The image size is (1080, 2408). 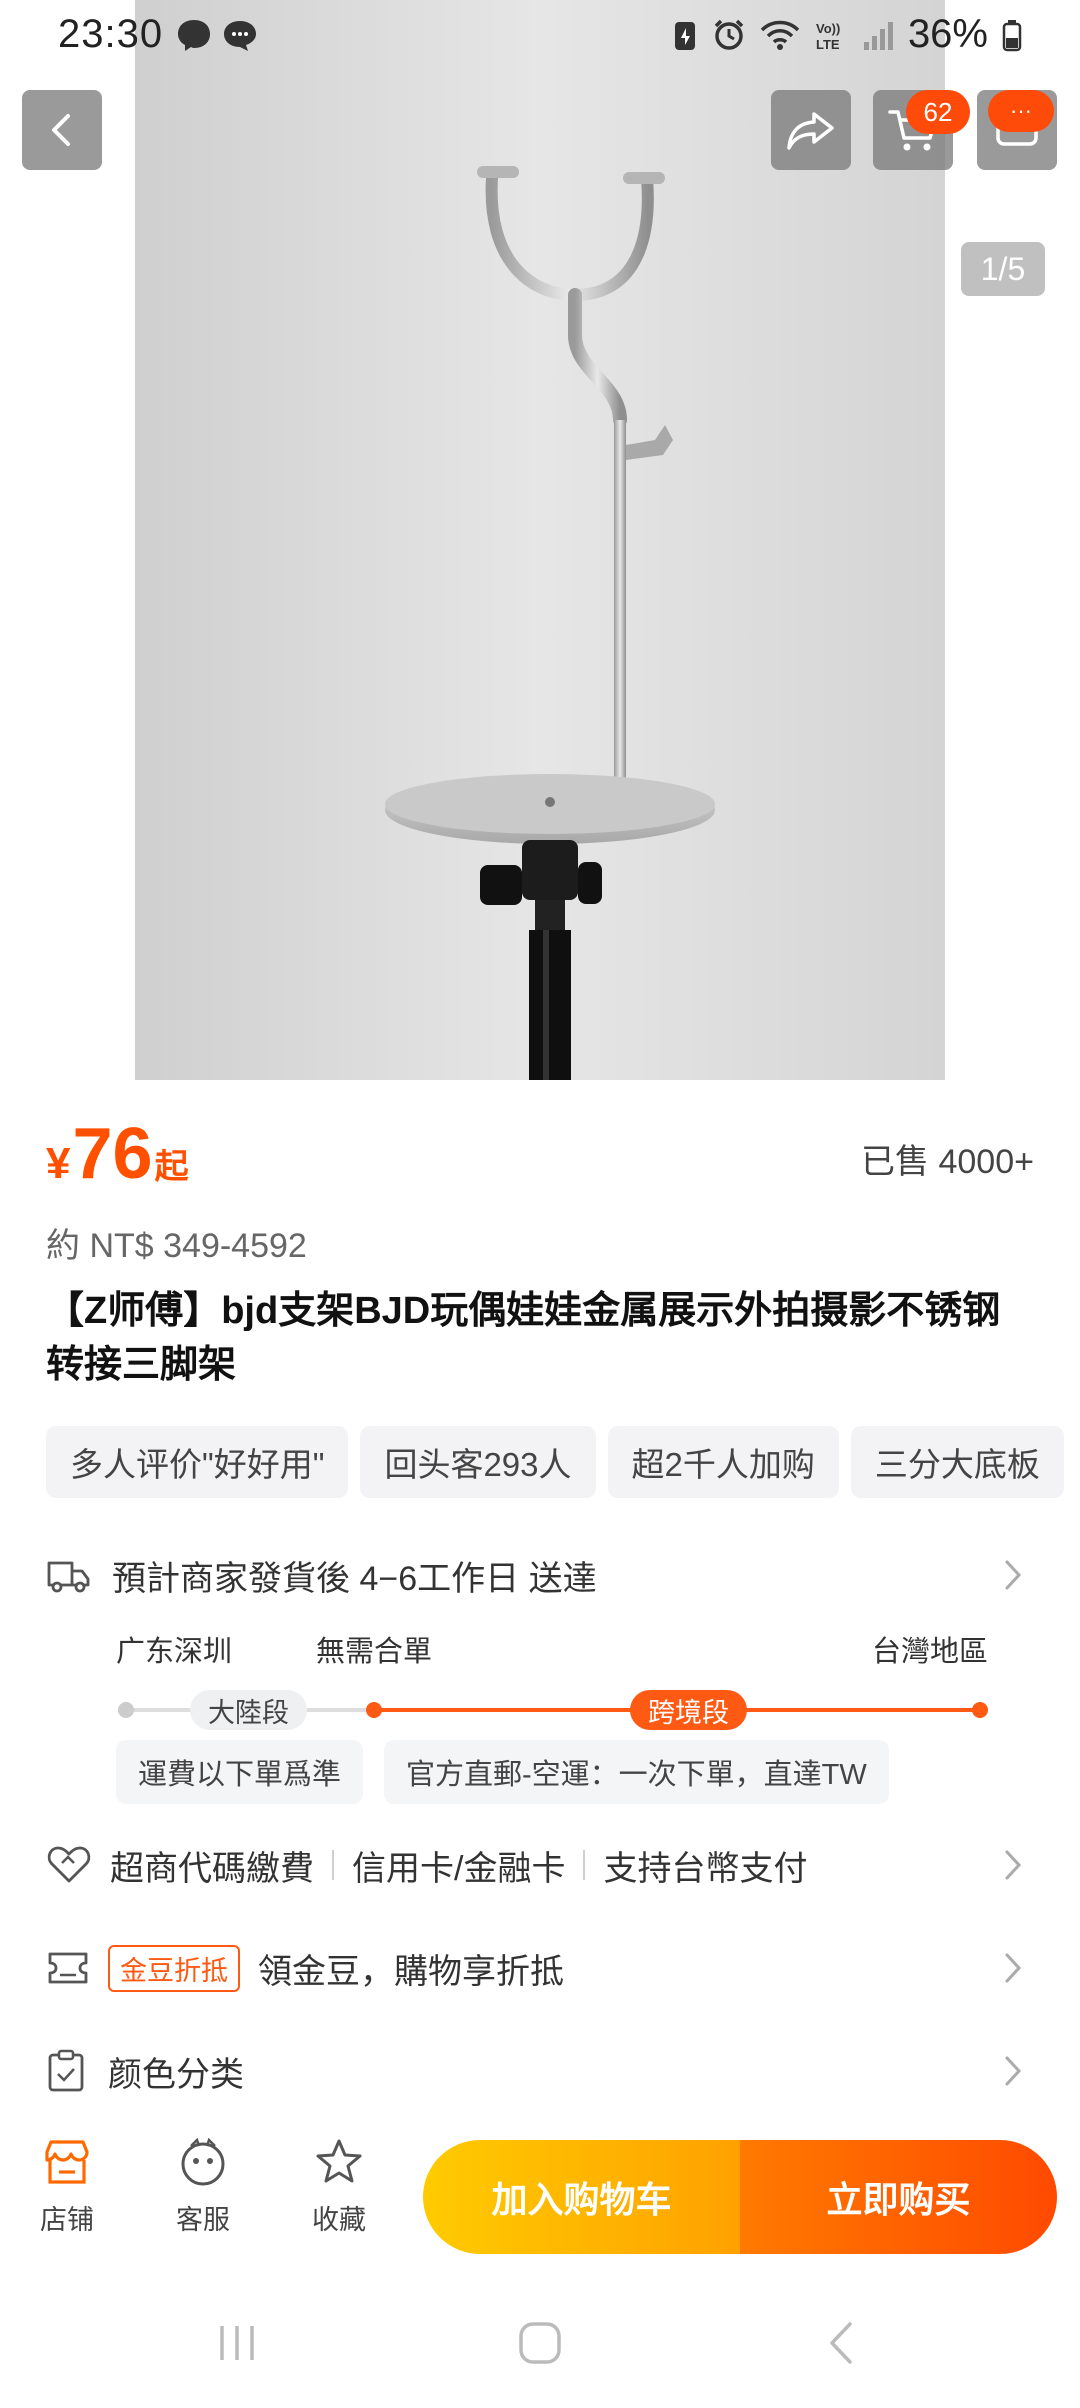 I want to click on price-amount: 76, so click(x=112, y=1154).